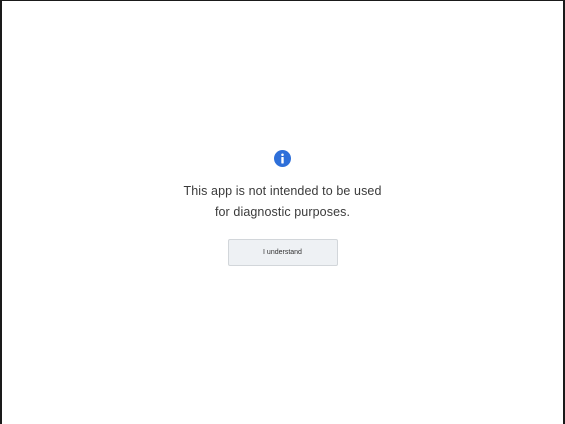  Describe the element at coordinates (282, 158) in the screenshot. I see `info-icon` at that location.